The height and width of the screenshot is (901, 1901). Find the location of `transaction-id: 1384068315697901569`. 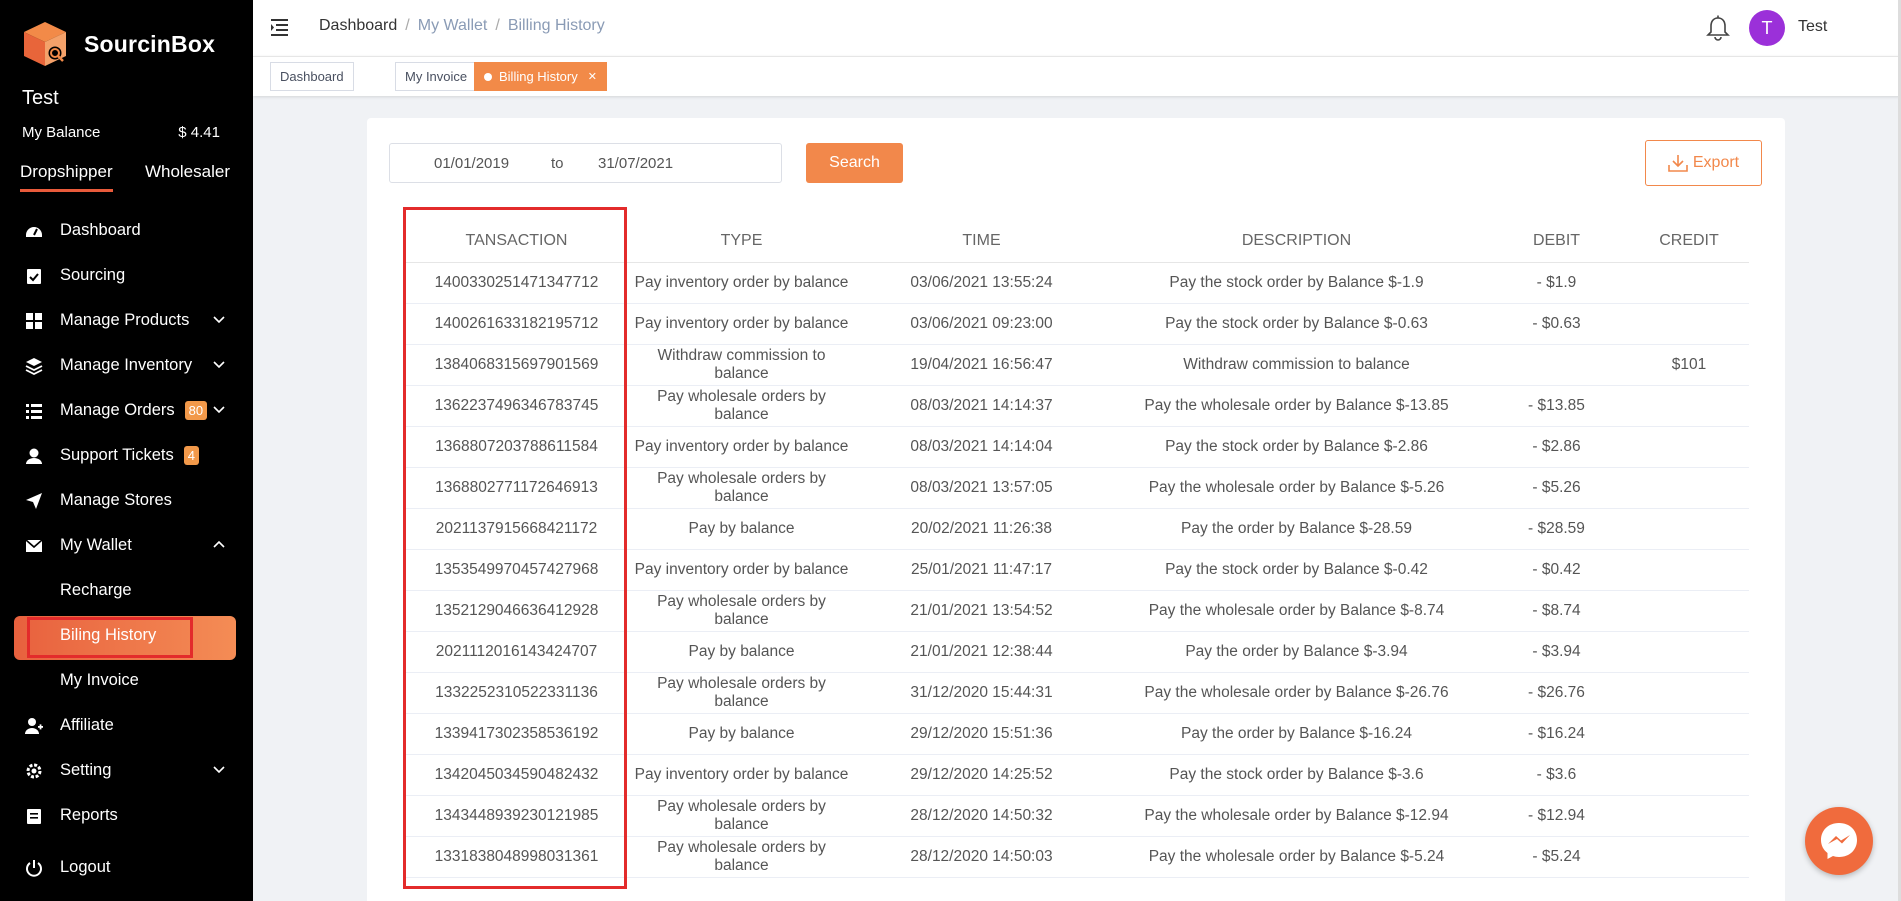

transaction-id: 1384068315697901569 is located at coordinates (516, 365).